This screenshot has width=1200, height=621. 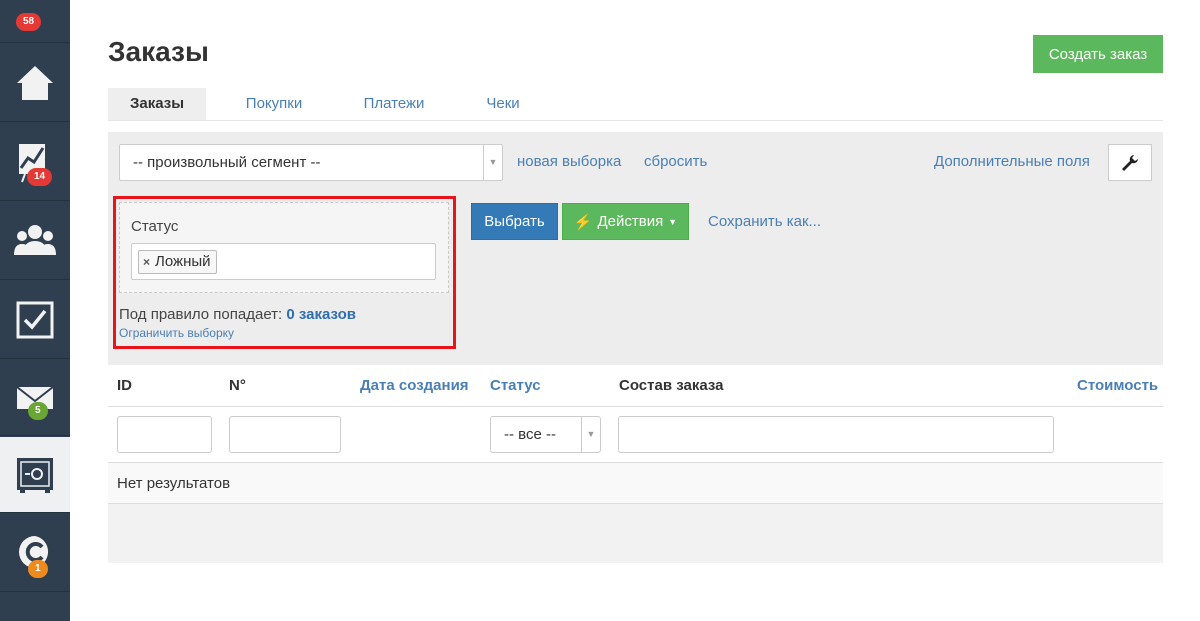 I want to click on home-icon, so click(x=35, y=82).